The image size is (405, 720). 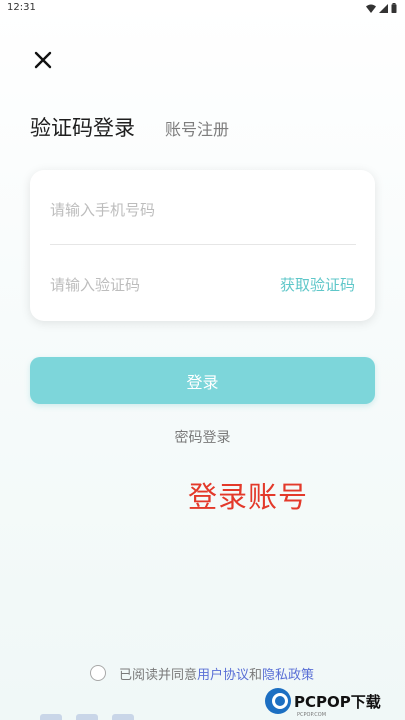 I want to click on watermark: PCPOP下载 PCPOP.COM, so click(x=335, y=701).